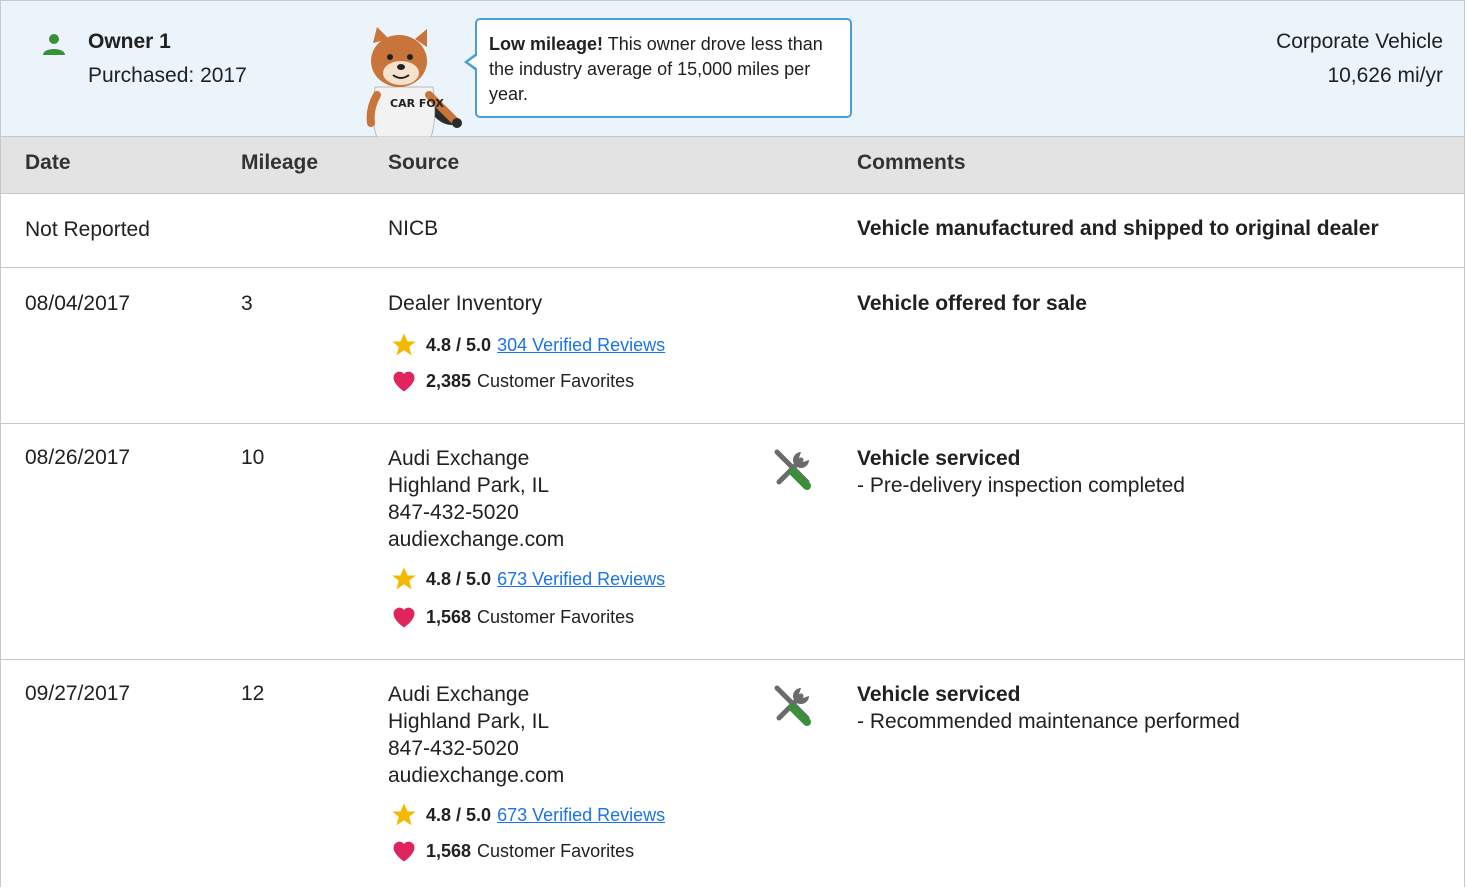 The image size is (1467, 889). Describe the element at coordinates (253, 693) in the screenshot. I see `row-mileage: 12` at that location.